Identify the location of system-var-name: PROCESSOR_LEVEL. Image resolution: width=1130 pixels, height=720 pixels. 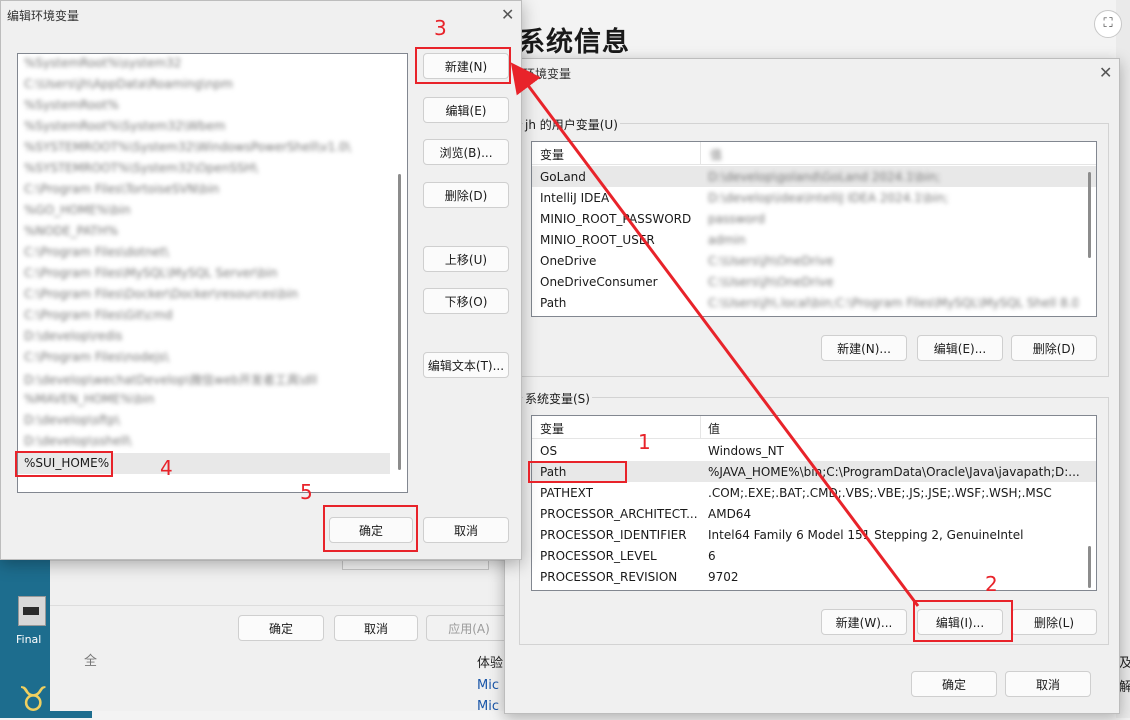
(598, 556).